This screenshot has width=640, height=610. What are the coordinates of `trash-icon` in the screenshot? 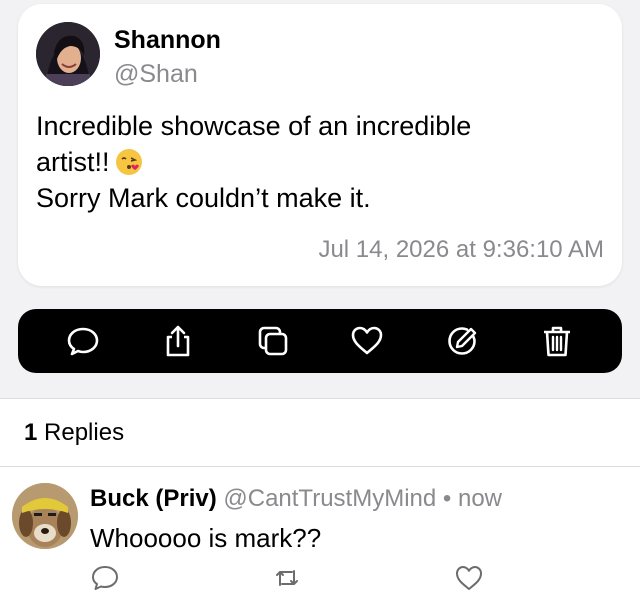 It's located at (556, 341).